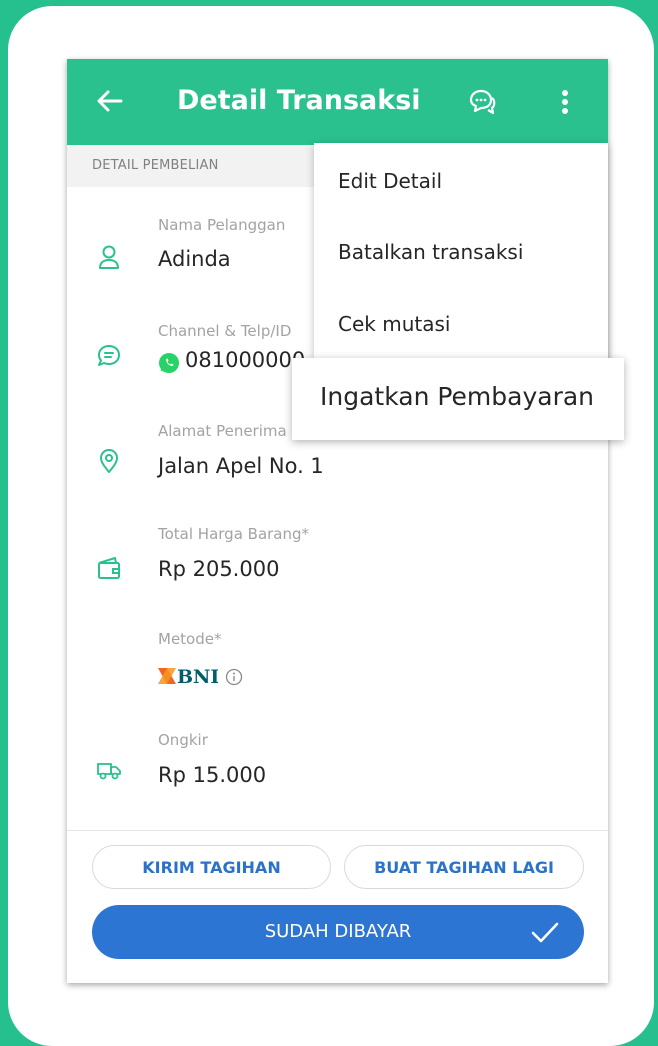 This screenshot has height=1046, width=658. I want to click on menu-item-cancel-transaction: Batalkan transaksi, so click(430, 252).